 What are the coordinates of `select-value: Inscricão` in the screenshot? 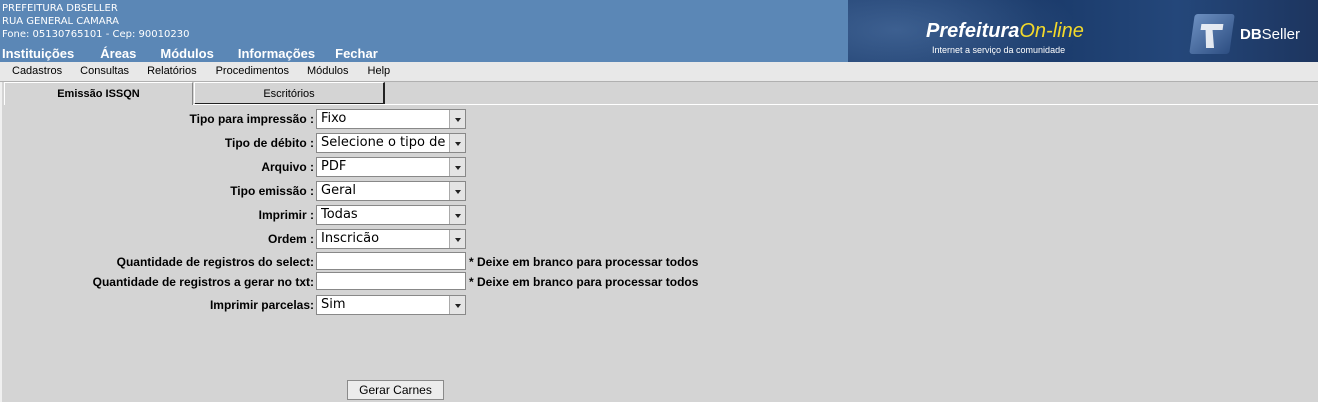 It's located at (350, 238).